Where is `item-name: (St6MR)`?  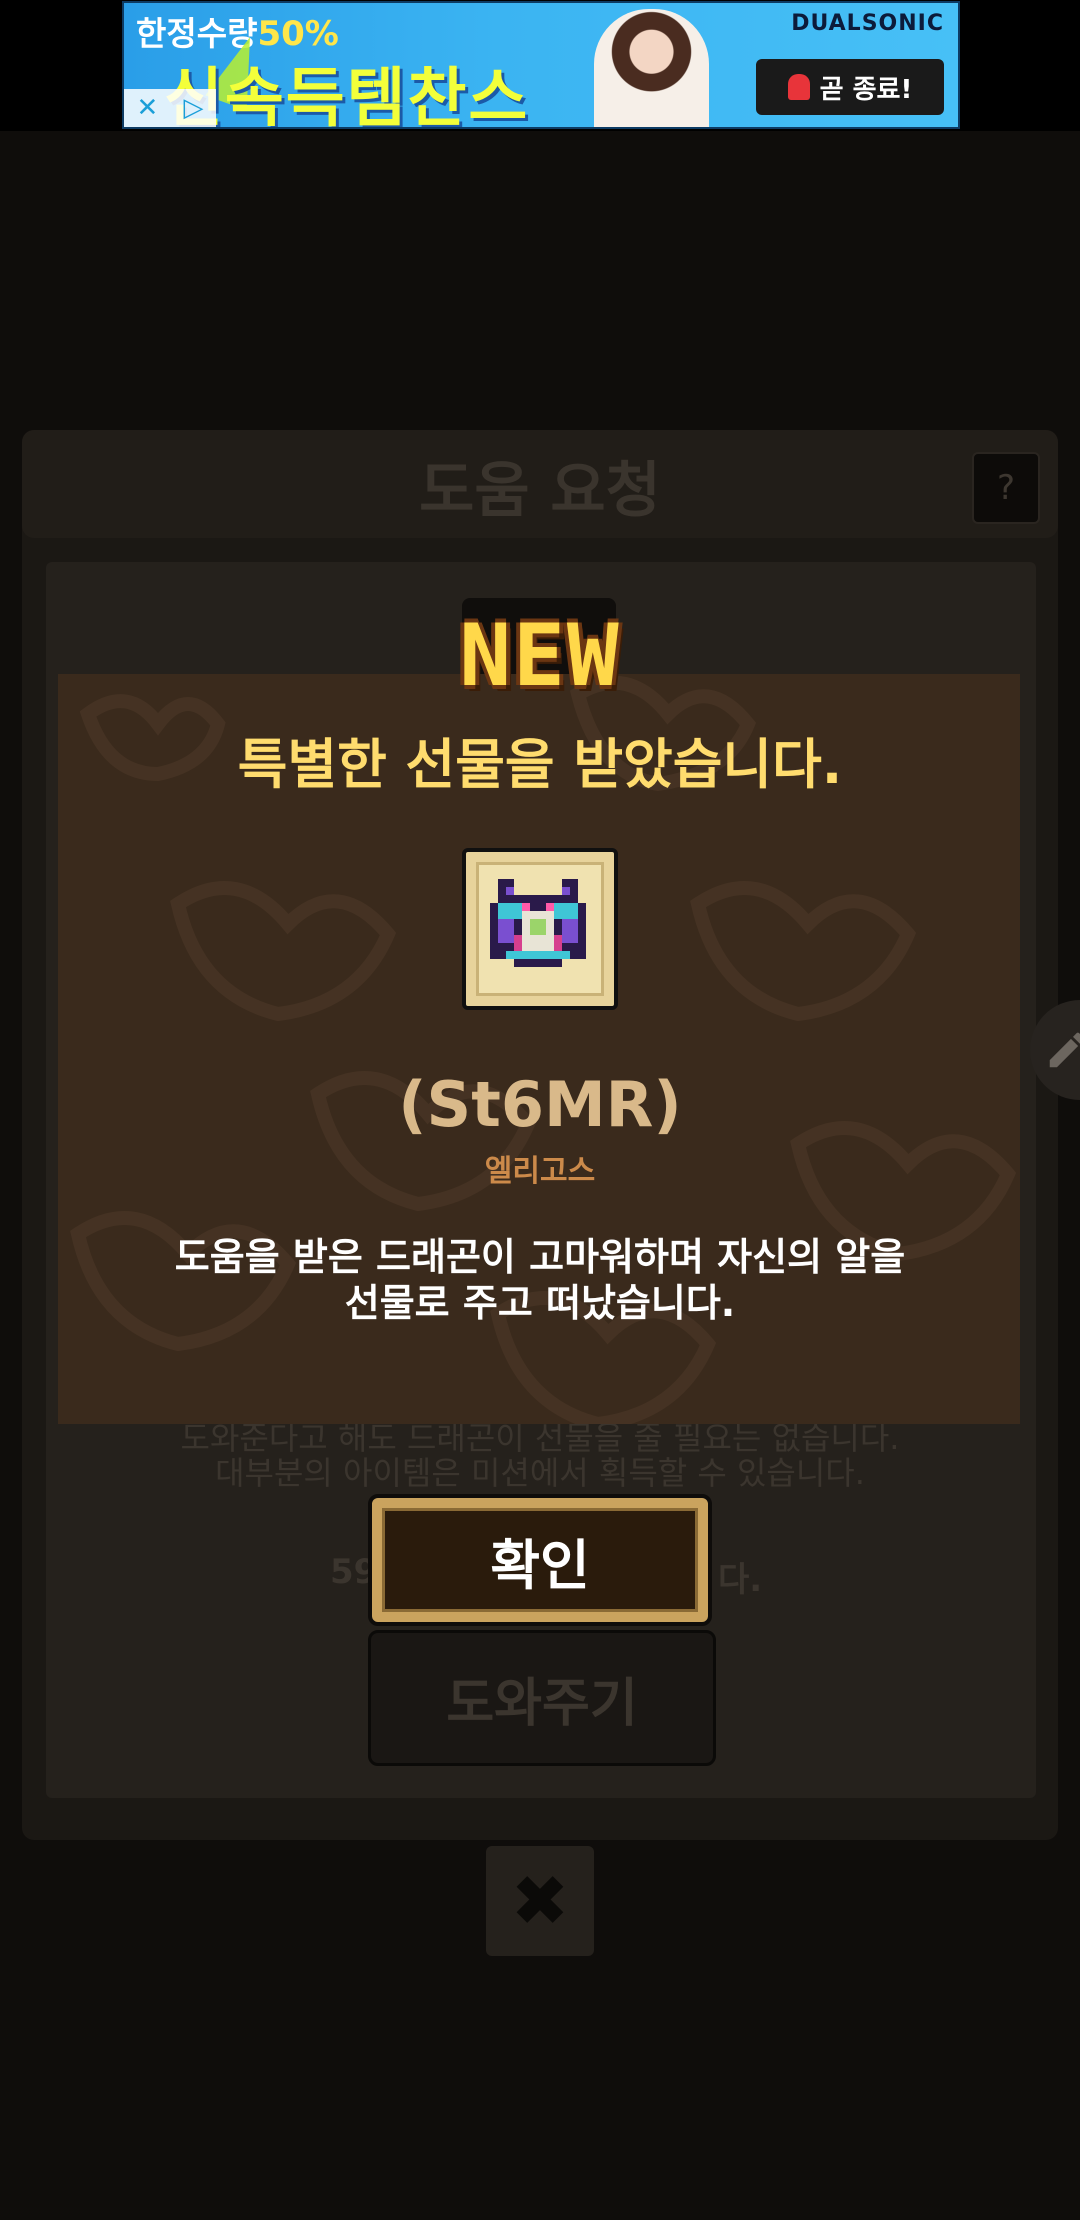
item-name: (St6MR) is located at coordinates (540, 1104).